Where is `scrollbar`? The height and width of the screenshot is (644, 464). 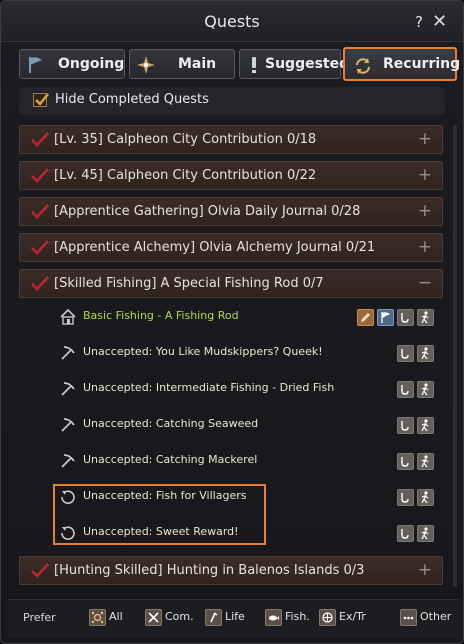 scrollbar is located at coordinates (455, 356).